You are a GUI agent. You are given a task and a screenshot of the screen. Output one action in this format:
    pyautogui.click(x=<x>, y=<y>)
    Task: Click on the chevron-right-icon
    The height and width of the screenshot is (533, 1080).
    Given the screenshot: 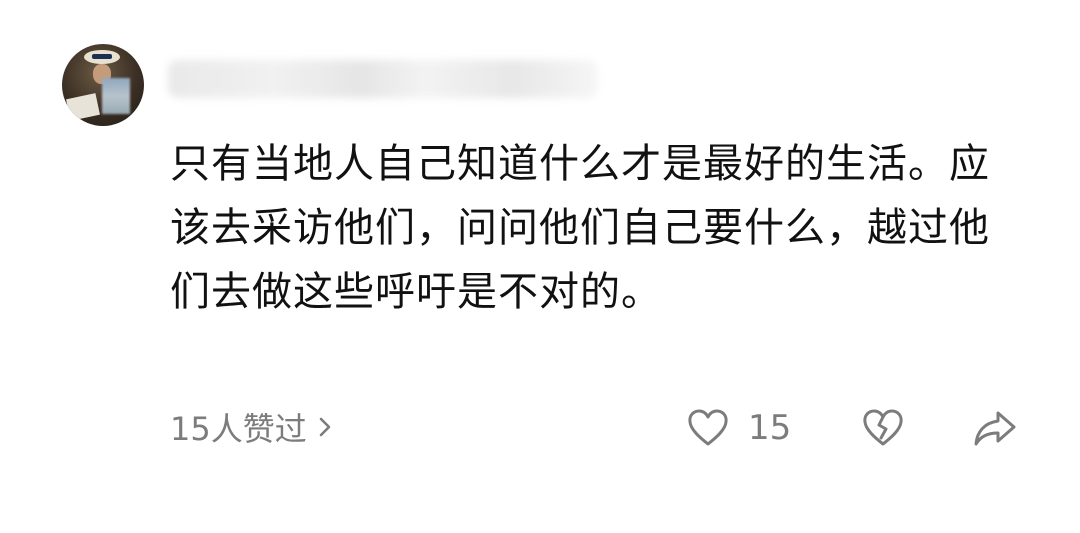 What is the action you would take?
    pyautogui.click(x=325, y=427)
    